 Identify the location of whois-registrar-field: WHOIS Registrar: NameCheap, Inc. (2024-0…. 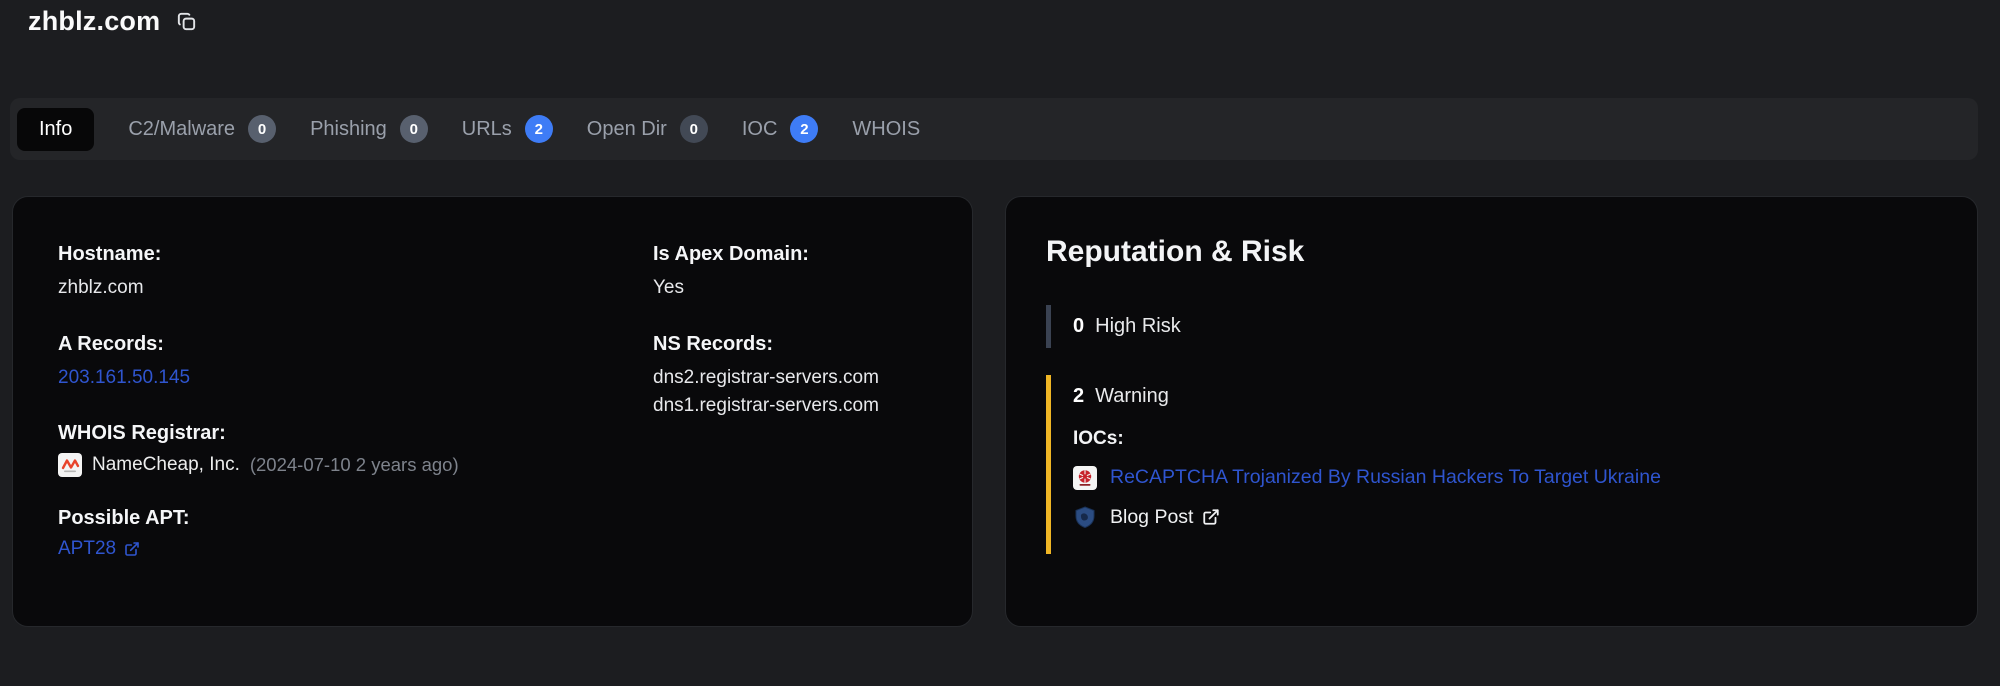
(355, 449).